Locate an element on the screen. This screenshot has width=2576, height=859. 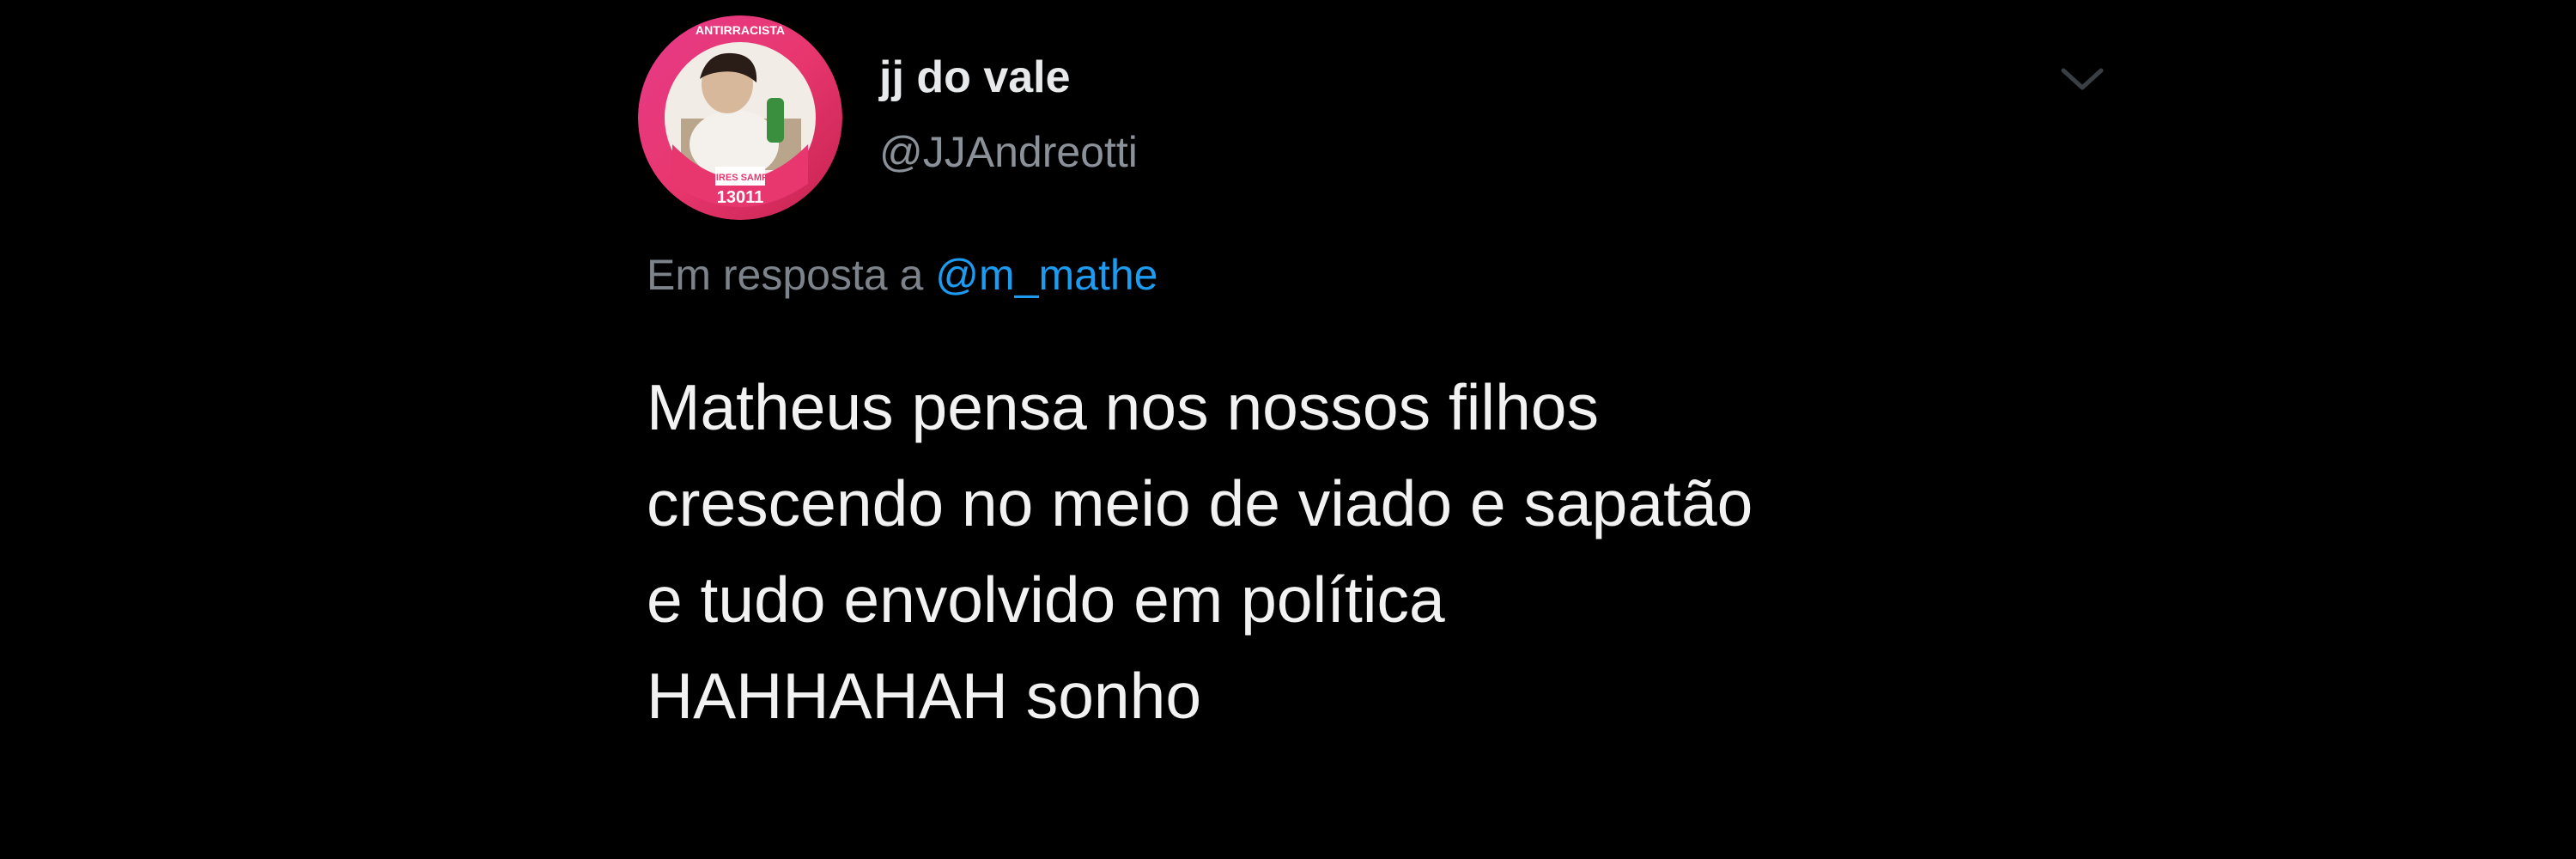
reply-mention-link: @m_mathe is located at coordinates (1046, 275).